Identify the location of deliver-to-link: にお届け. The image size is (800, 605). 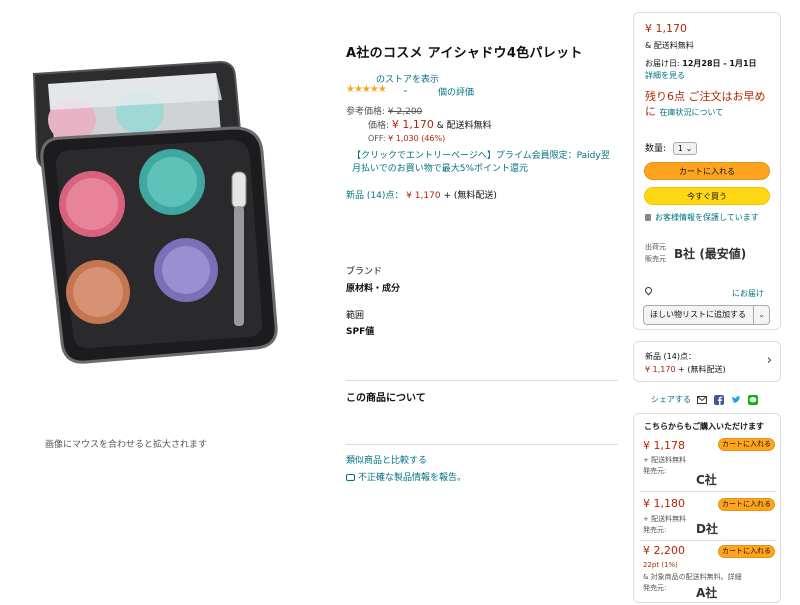
(748, 293).